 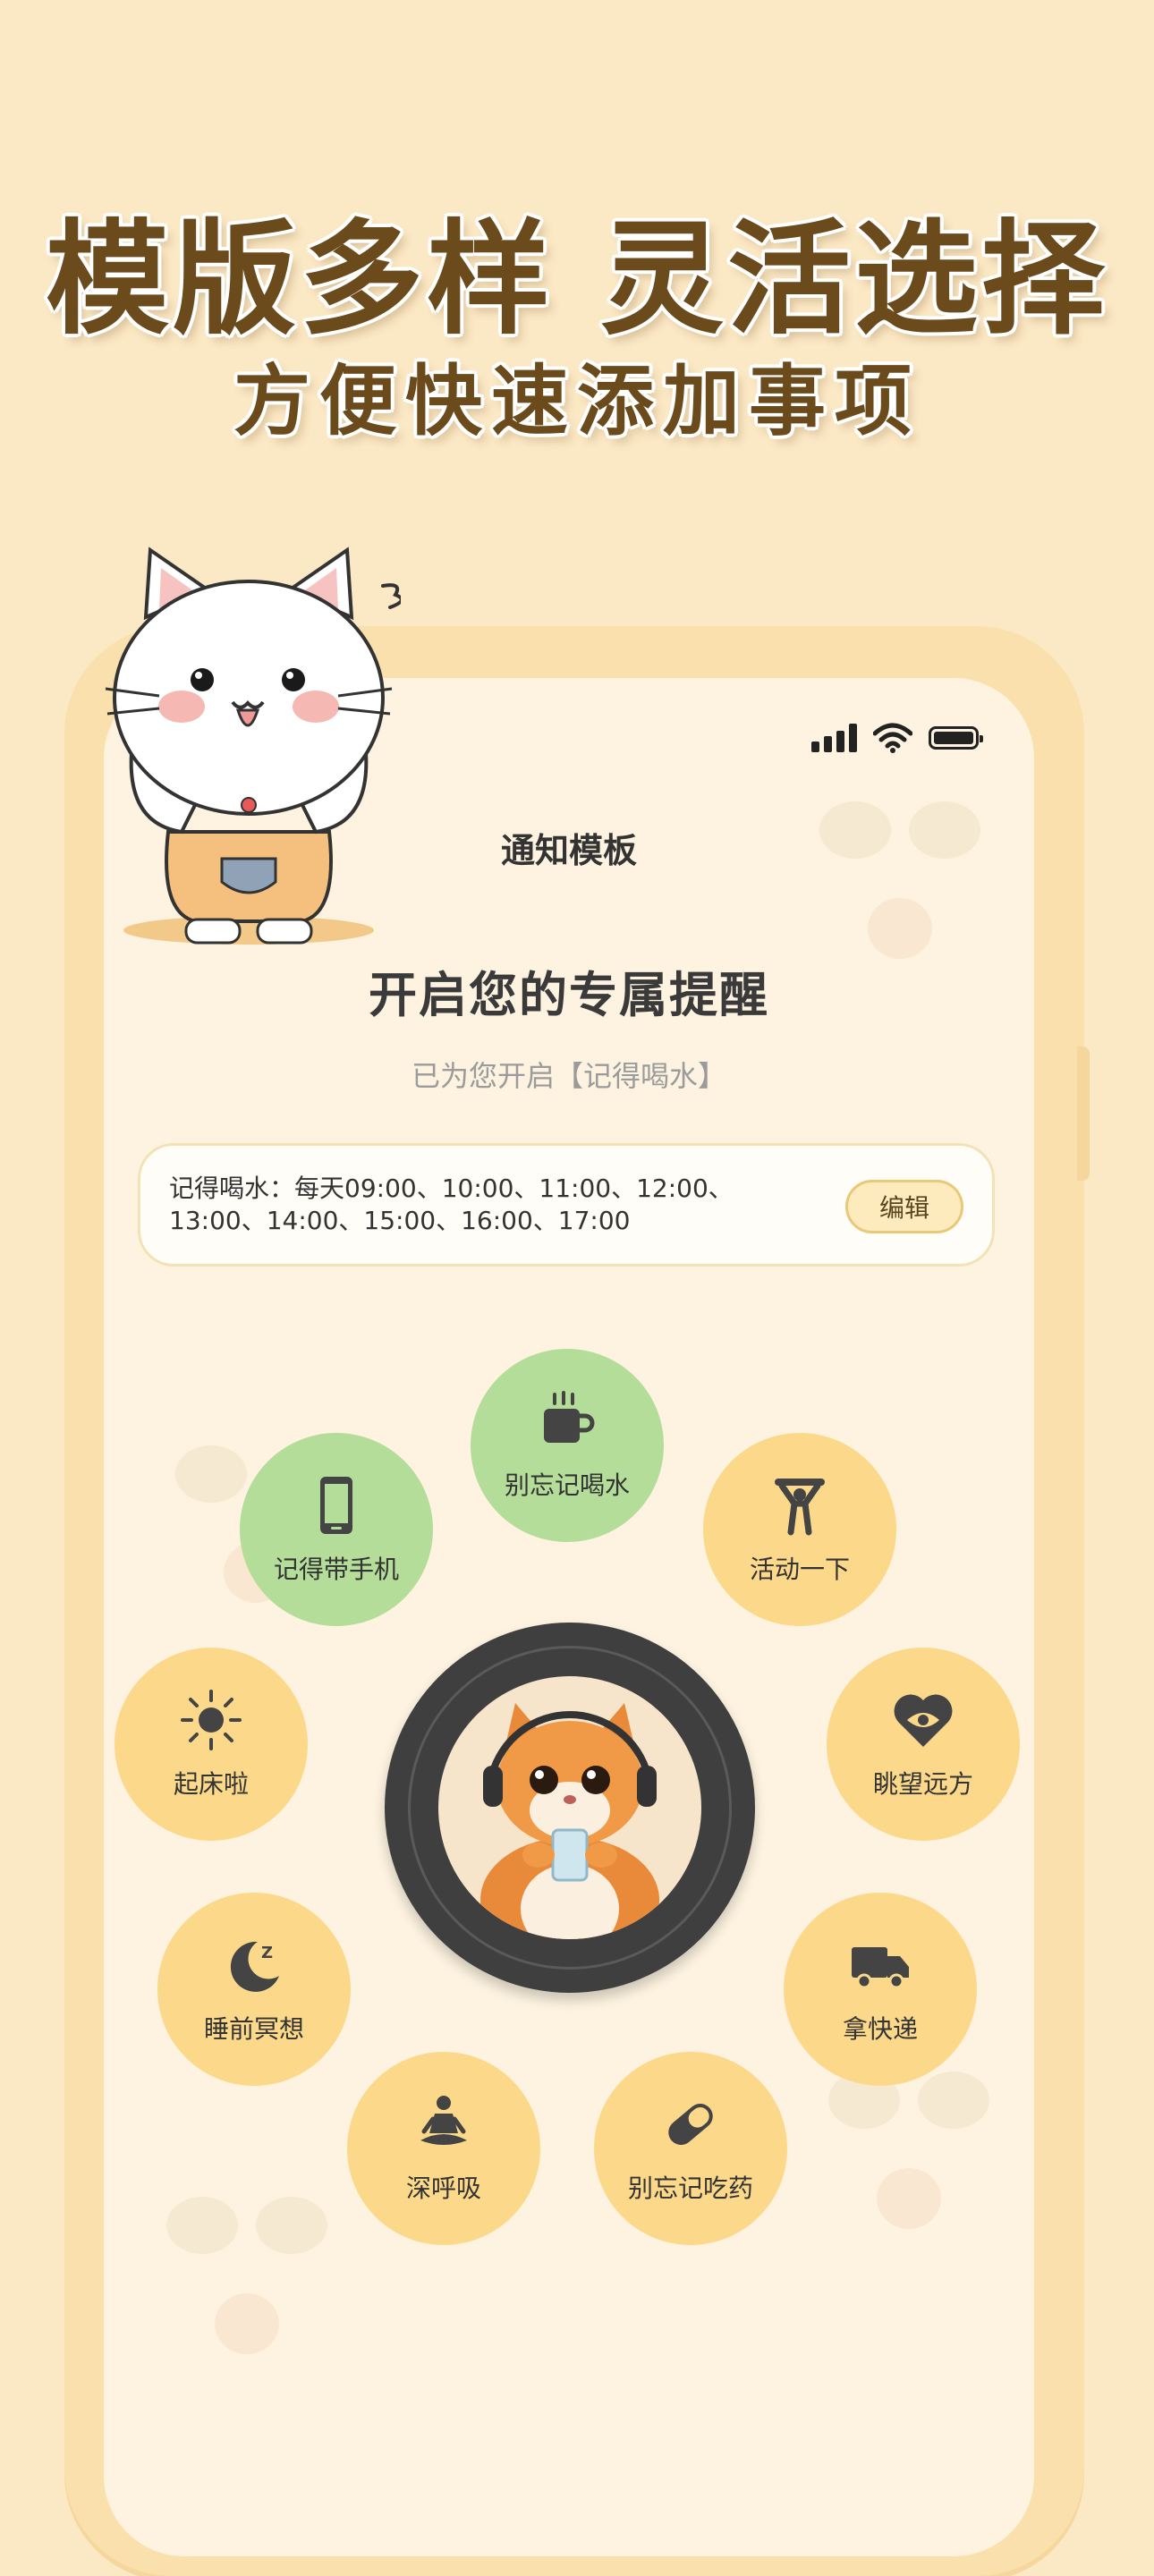 What do you see at coordinates (880, 1968) in the screenshot?
I see `truck-icon` at bounding box center [880, 1968].